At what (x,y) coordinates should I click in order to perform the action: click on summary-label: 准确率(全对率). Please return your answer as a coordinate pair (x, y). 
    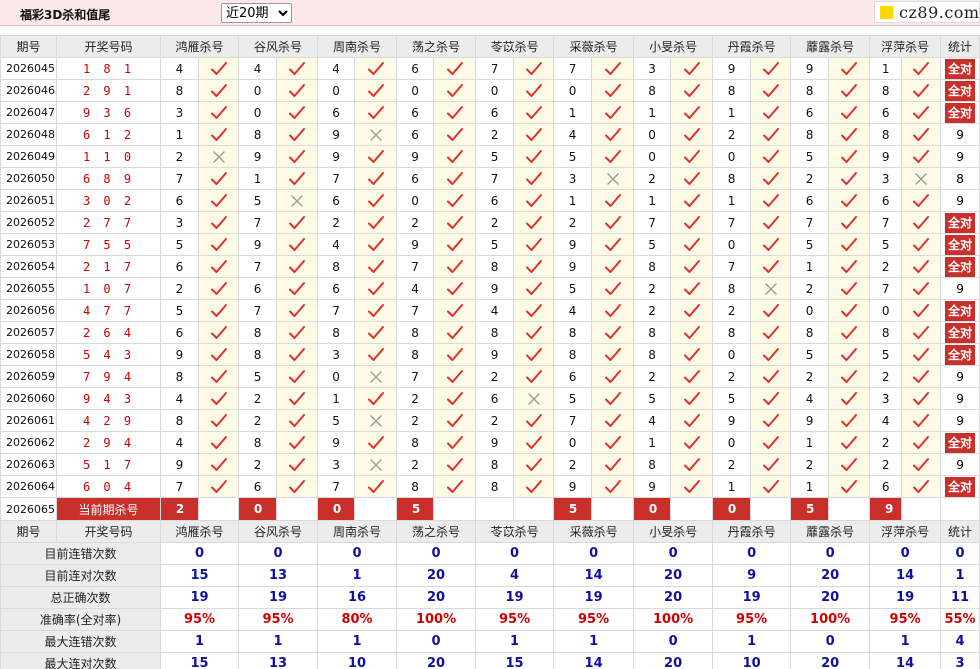
    Looking at the image, I should click on (80, 619).